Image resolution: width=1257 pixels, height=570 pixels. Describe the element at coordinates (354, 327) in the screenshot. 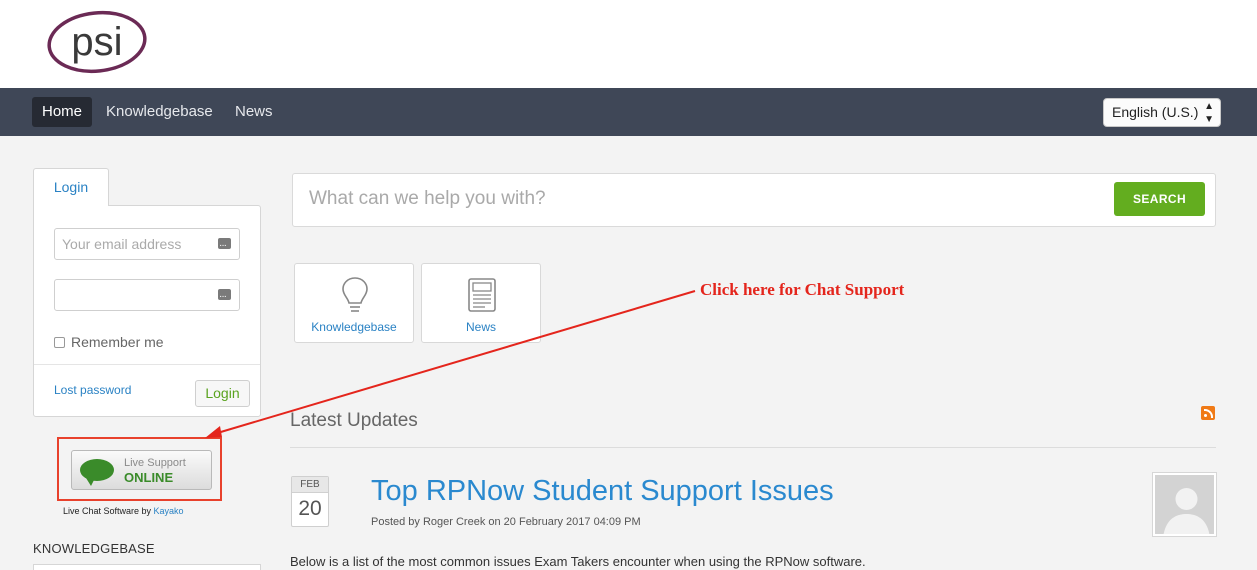

I see `tile-label: Knowledgebase` at that location.